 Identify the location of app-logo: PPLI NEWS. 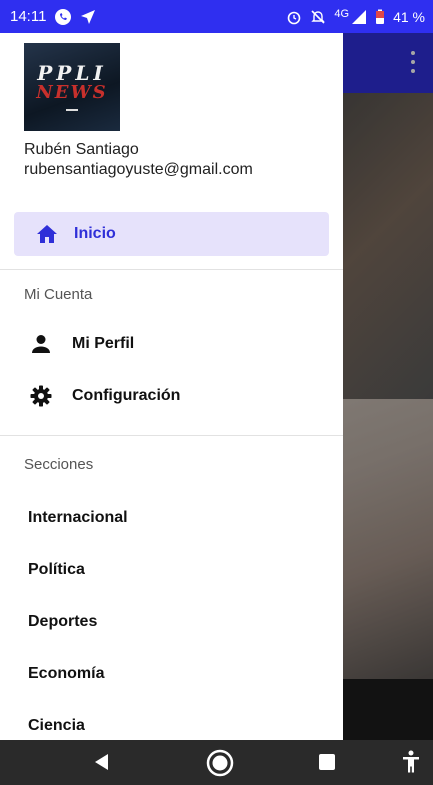
(72, 87).